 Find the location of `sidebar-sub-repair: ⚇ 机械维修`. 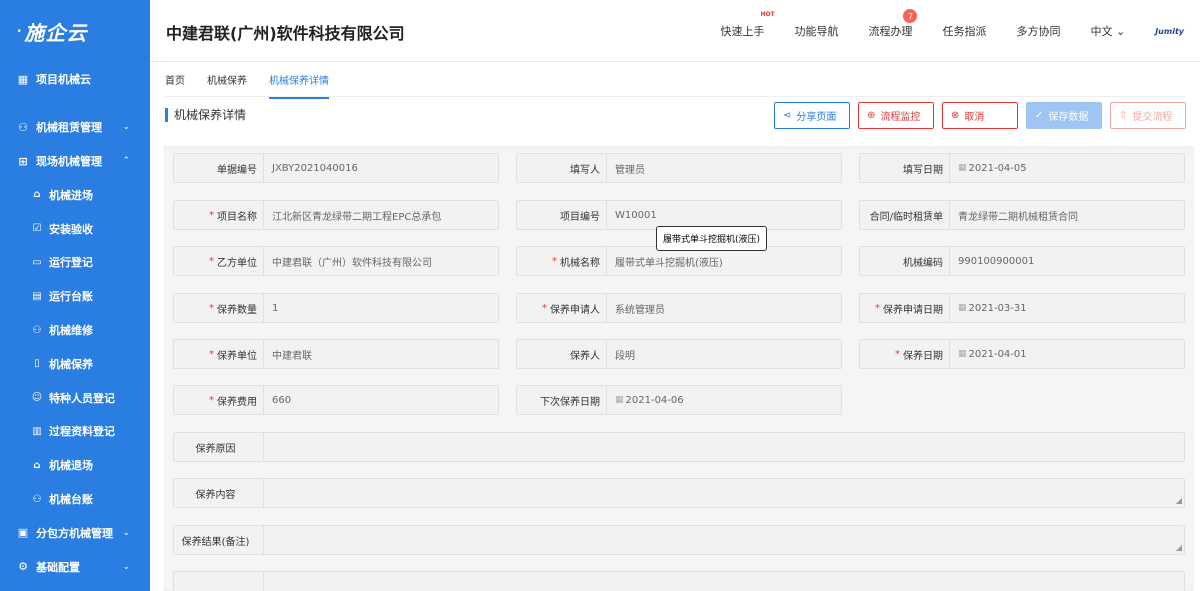

sidebar-sub-repair: ⚇ 机械维修 is located at coordinates (75, 330).